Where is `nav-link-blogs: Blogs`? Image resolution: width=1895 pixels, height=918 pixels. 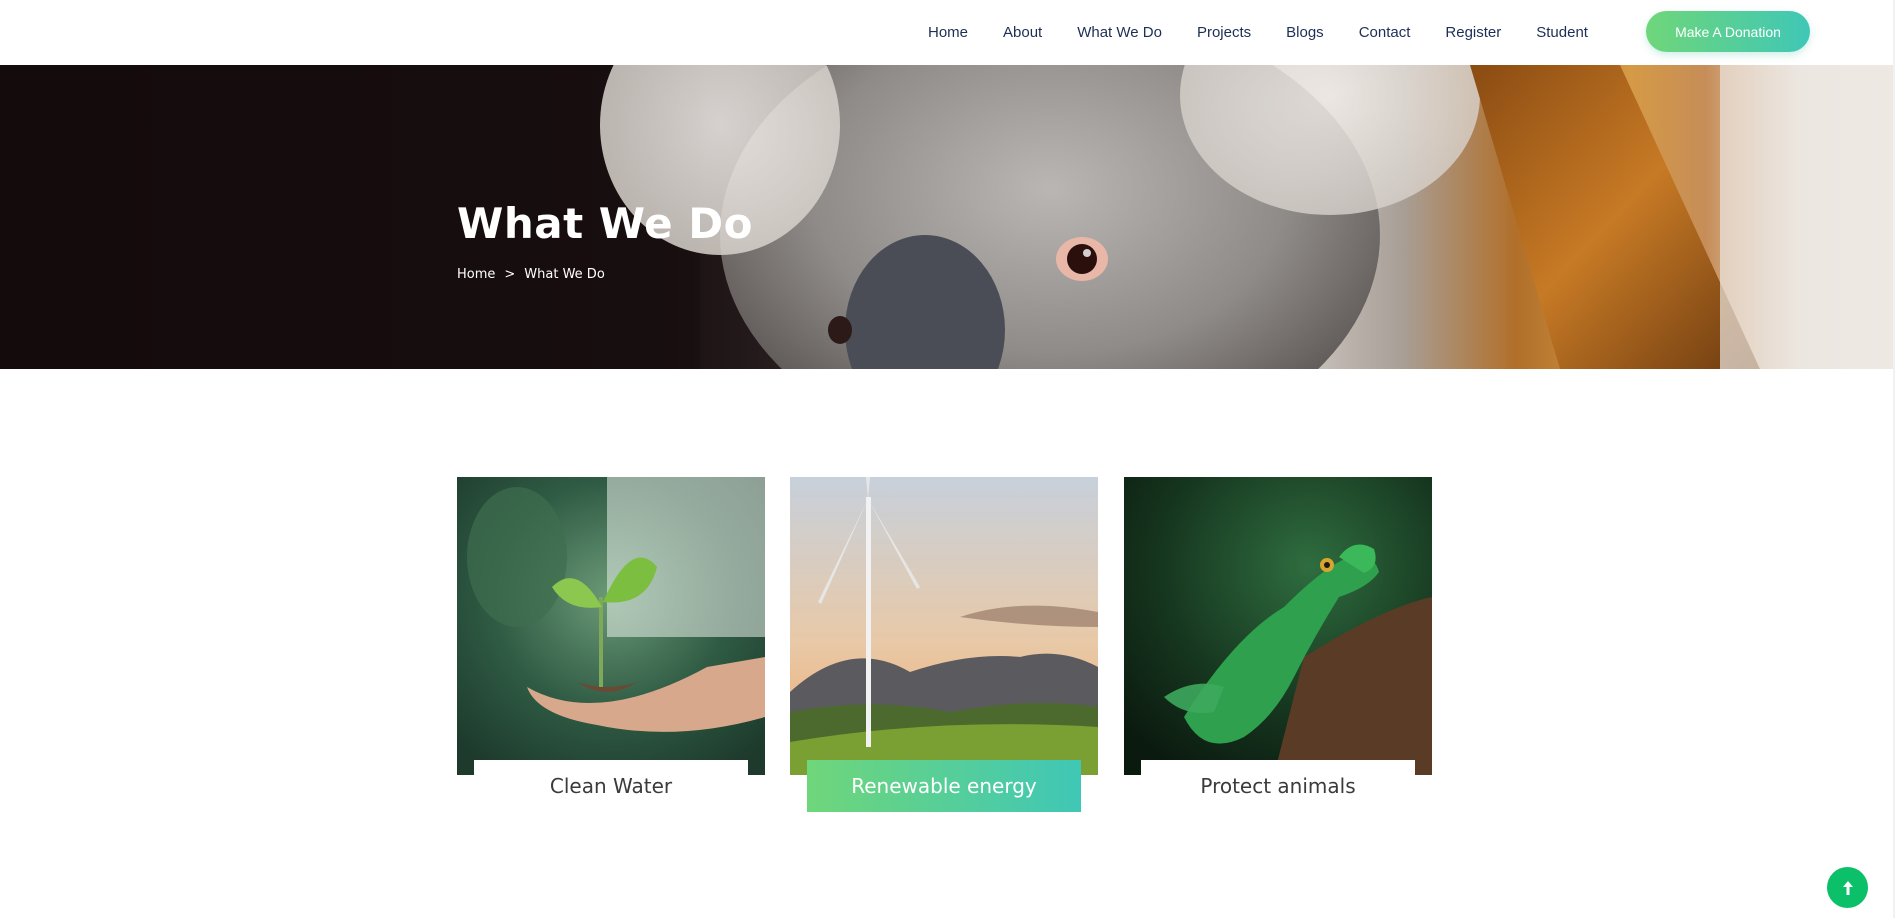 nav-link-blogs: Blogs is located at coordinates (1305, 32).